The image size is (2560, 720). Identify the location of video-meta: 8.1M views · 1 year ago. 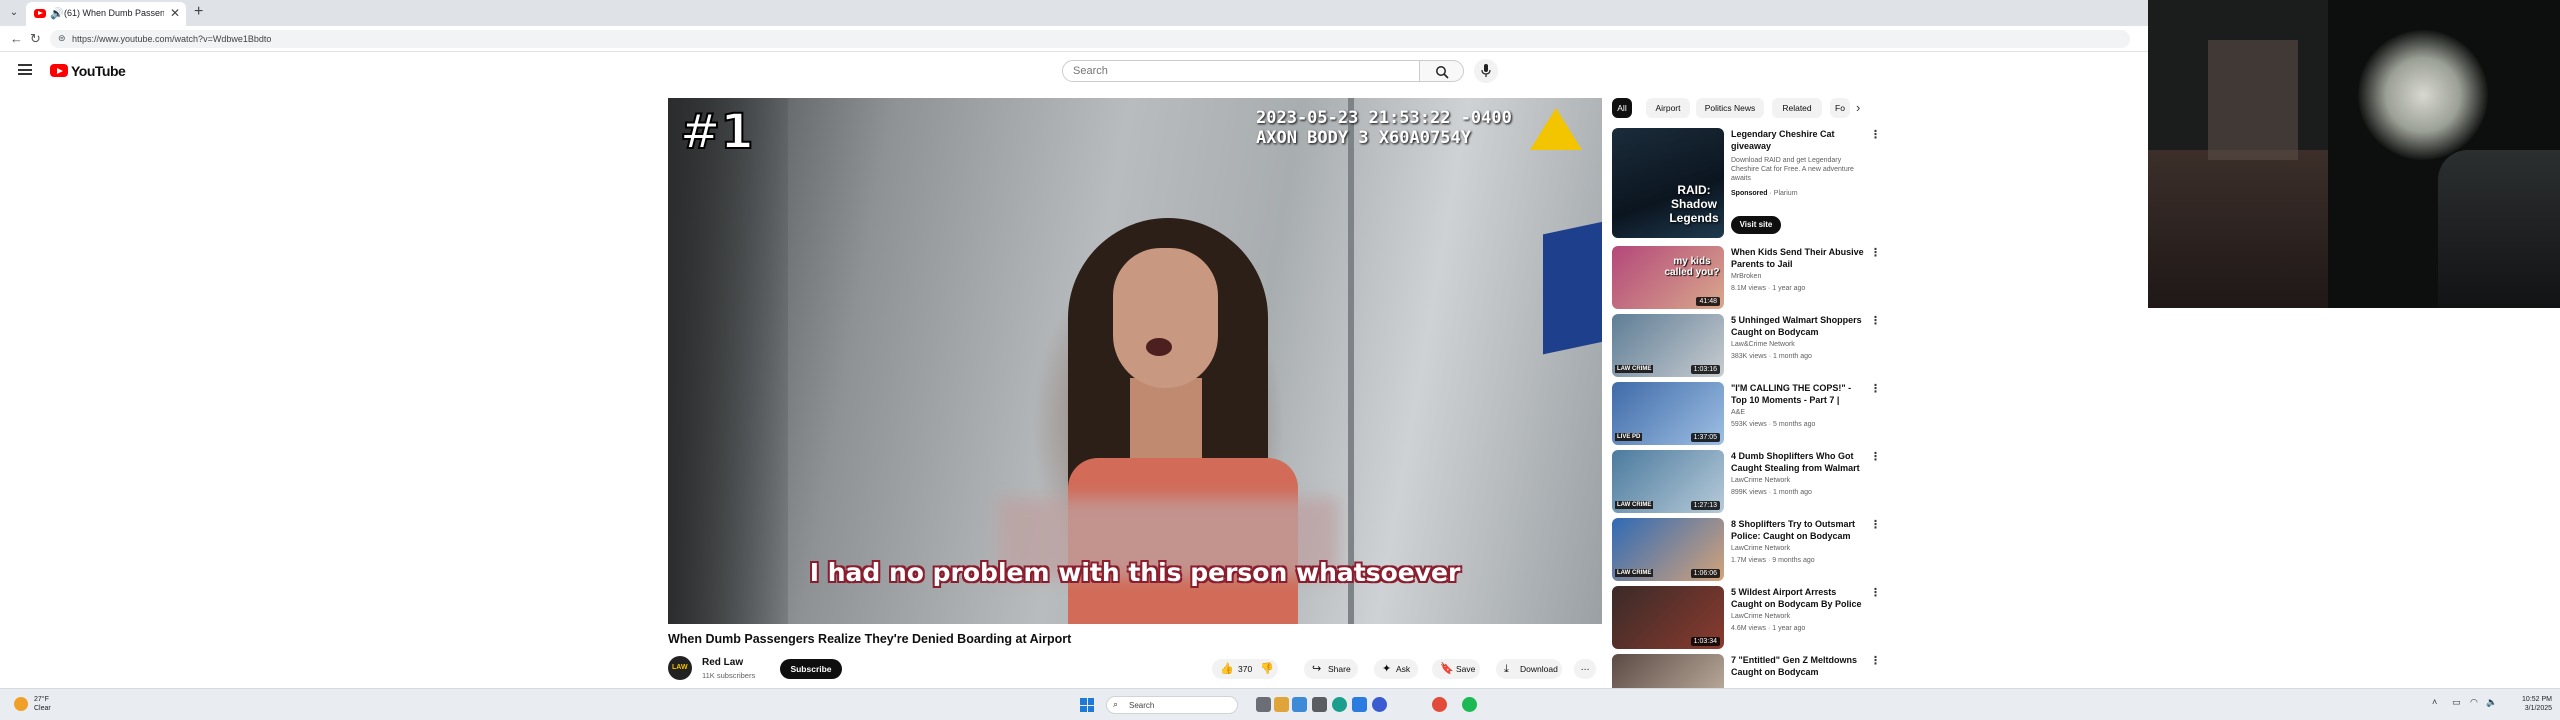
(1768, 288).